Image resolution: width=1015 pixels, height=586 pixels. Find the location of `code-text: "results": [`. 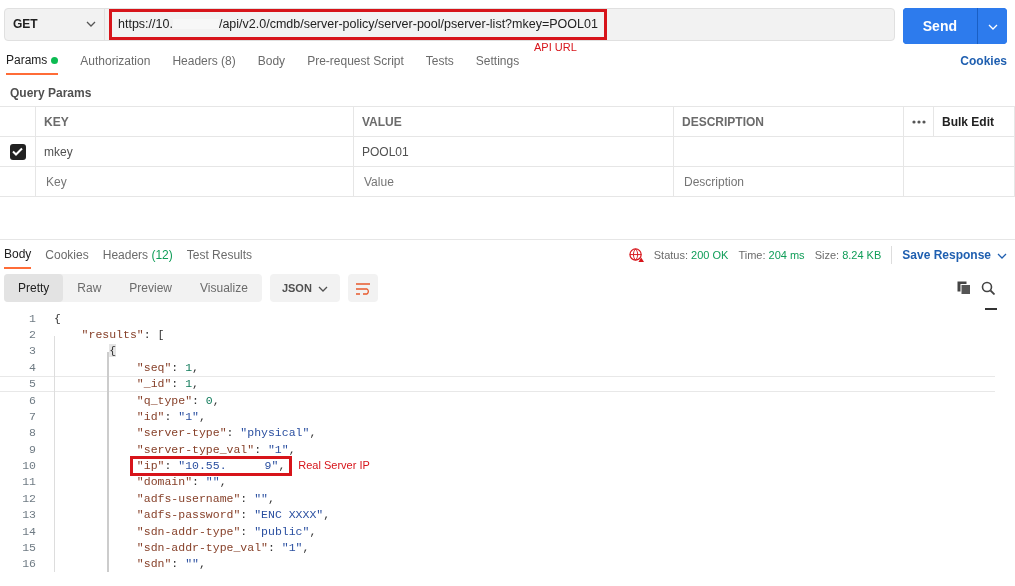

code-text: "results": [ is located at coordinates (123, 334).